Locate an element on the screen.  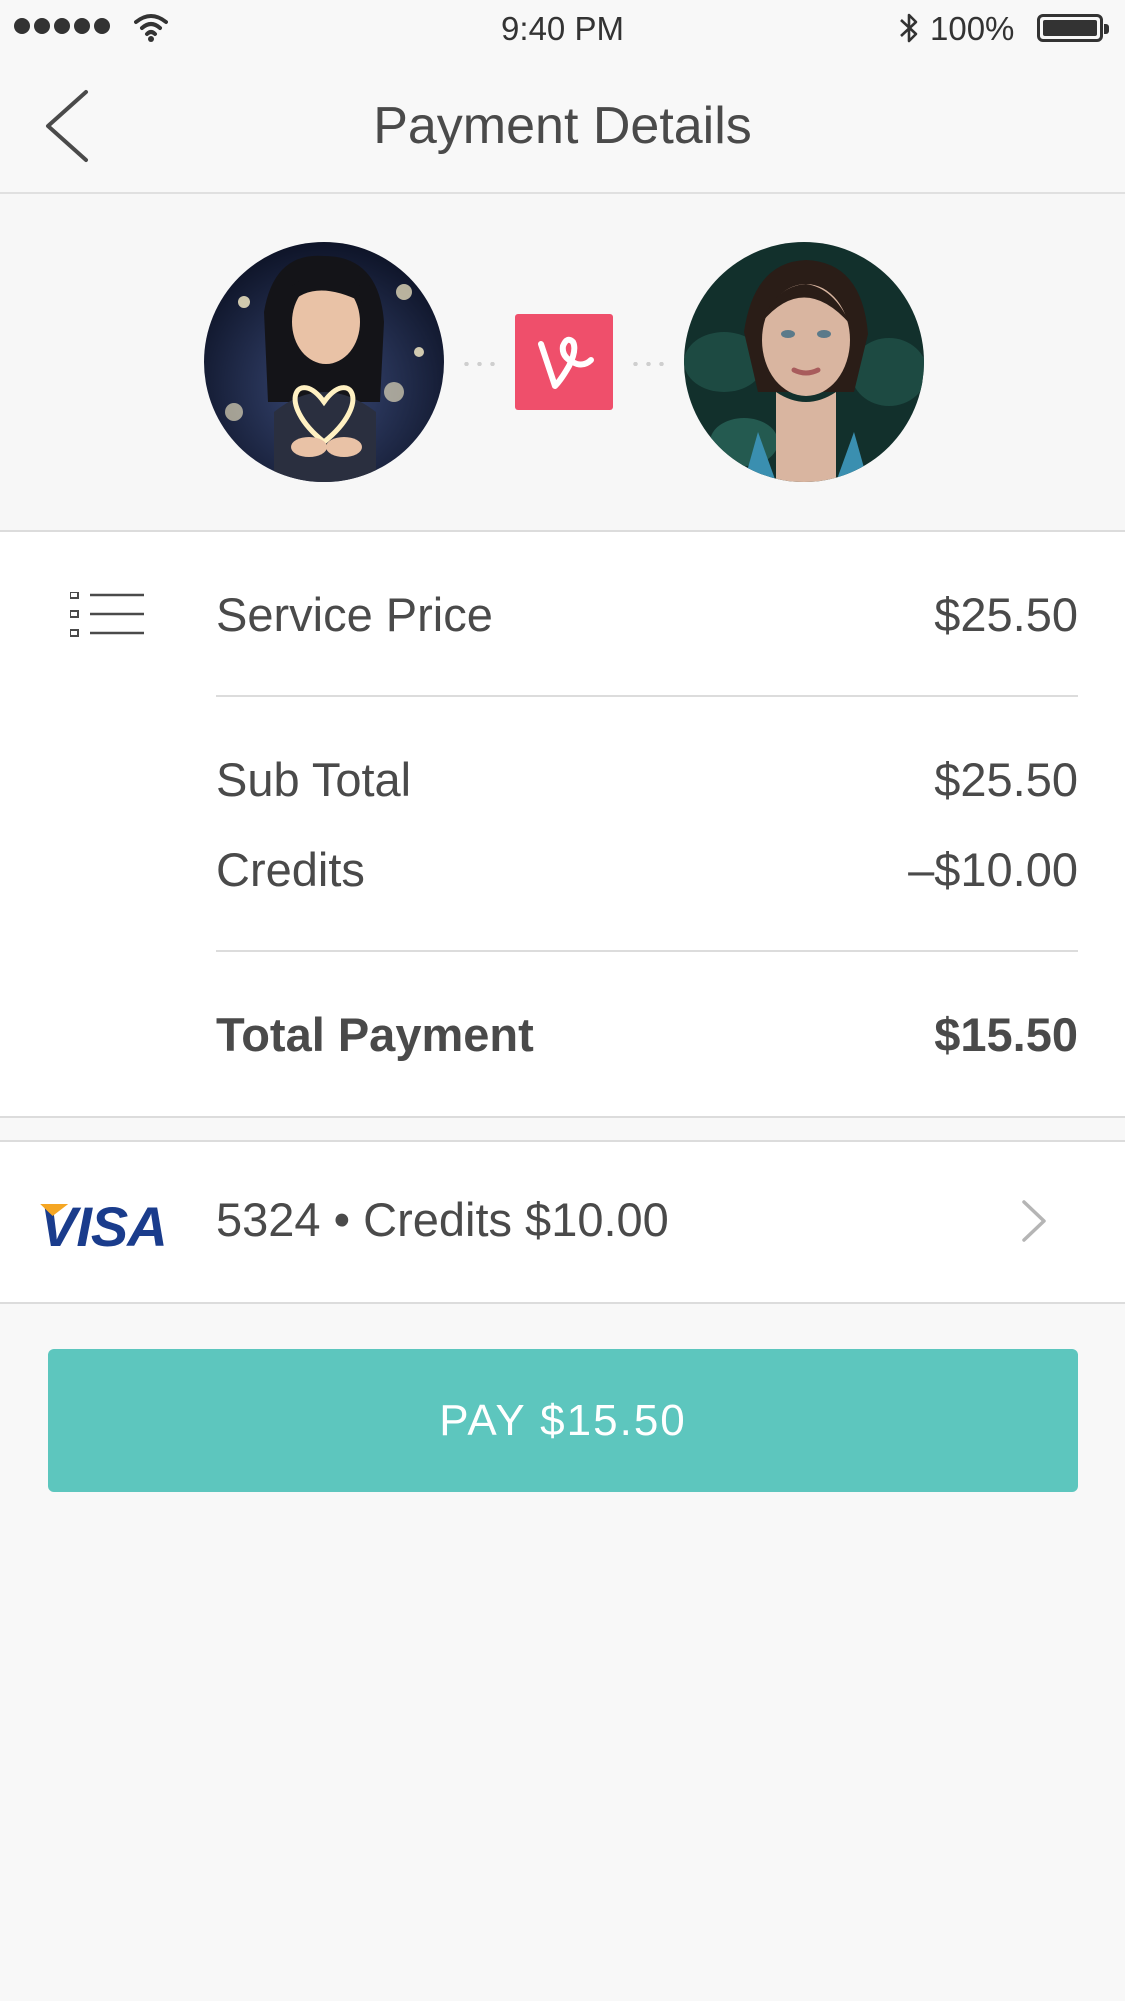
subtotal-value: $25.50 is located at coordinates (1006, 779).